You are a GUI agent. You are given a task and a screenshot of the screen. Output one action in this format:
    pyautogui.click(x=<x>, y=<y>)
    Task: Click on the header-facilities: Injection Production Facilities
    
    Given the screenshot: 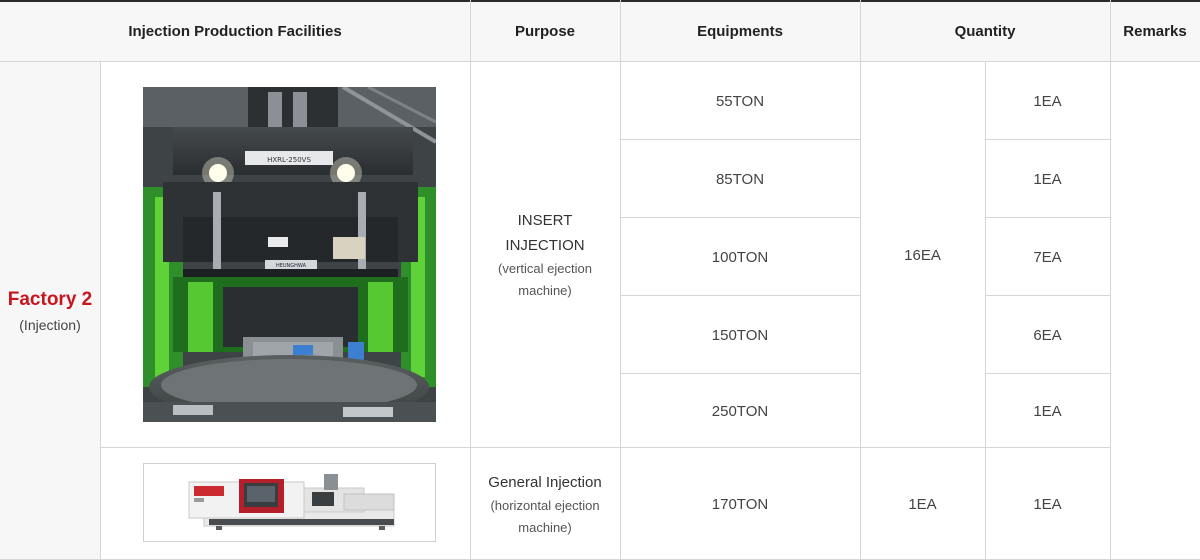 What is the action you would take?
    pyautogui.click(x=235, y=31)
    